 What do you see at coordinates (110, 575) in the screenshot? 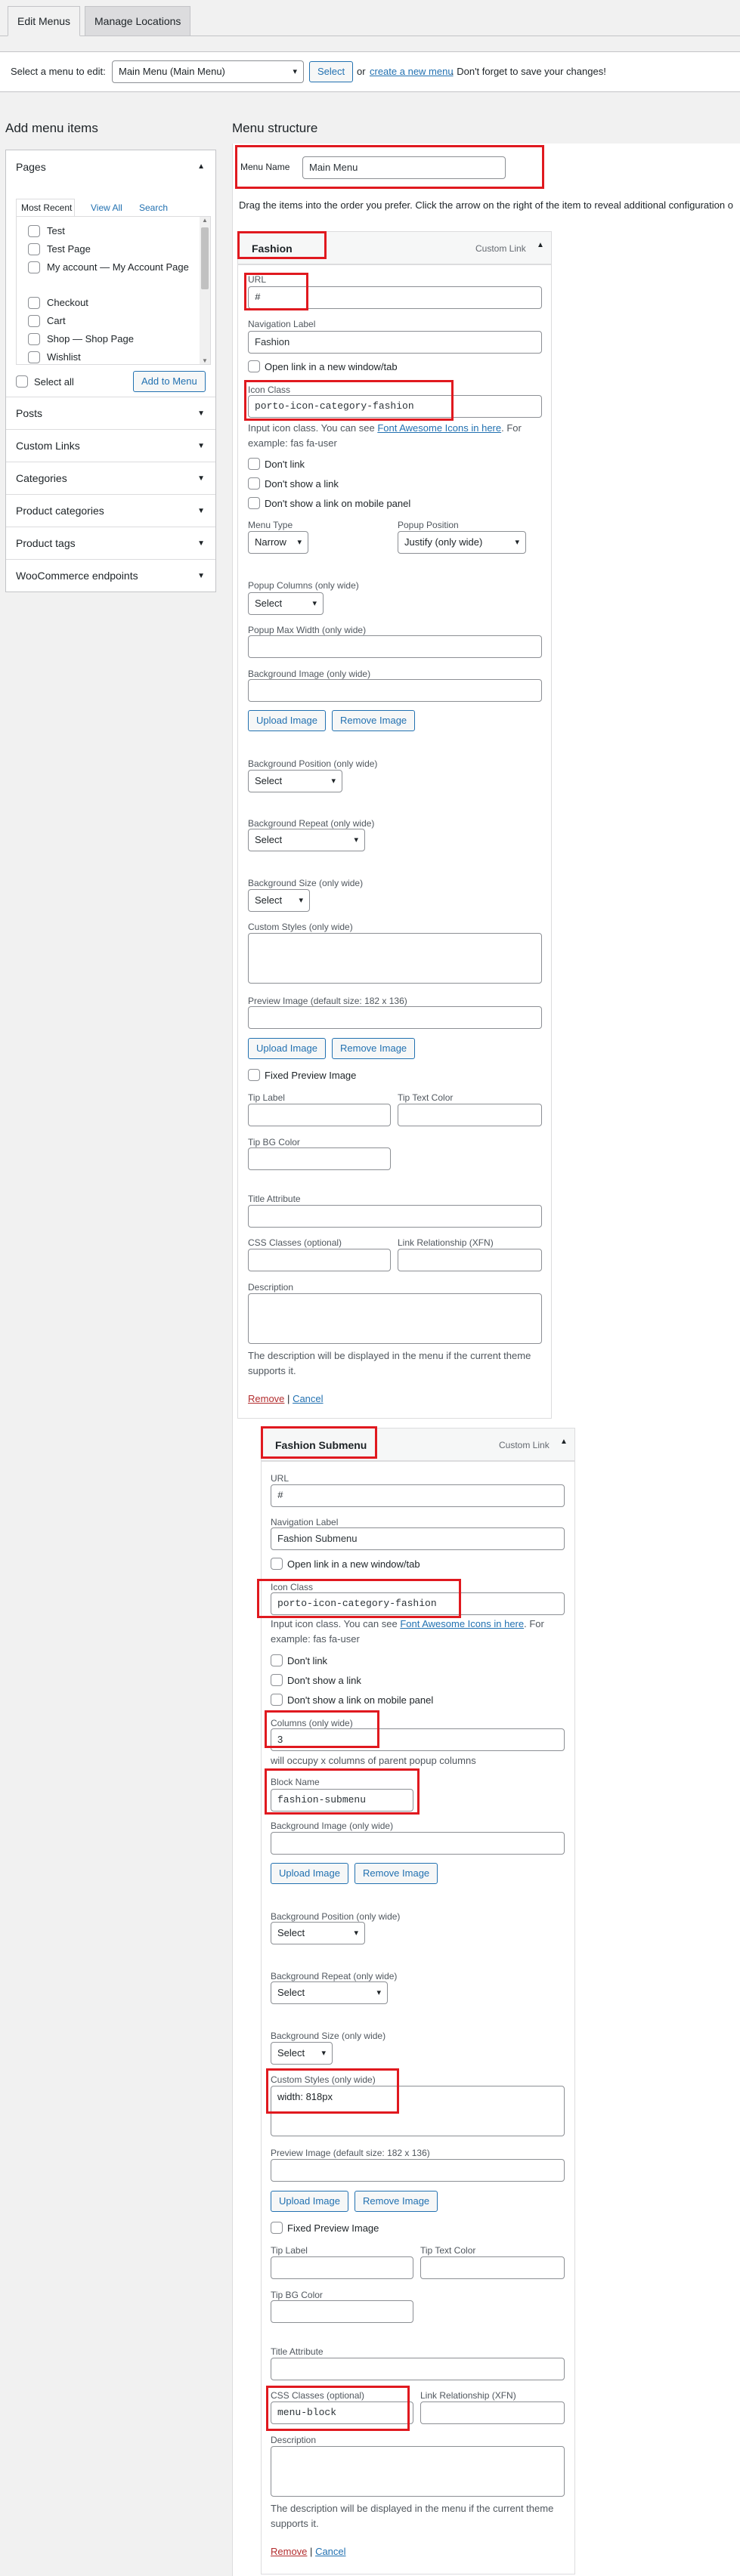
I see `section-woocommerce-endpoints: WooCommerce endpoints ▼` at bounding box center [110, 575].